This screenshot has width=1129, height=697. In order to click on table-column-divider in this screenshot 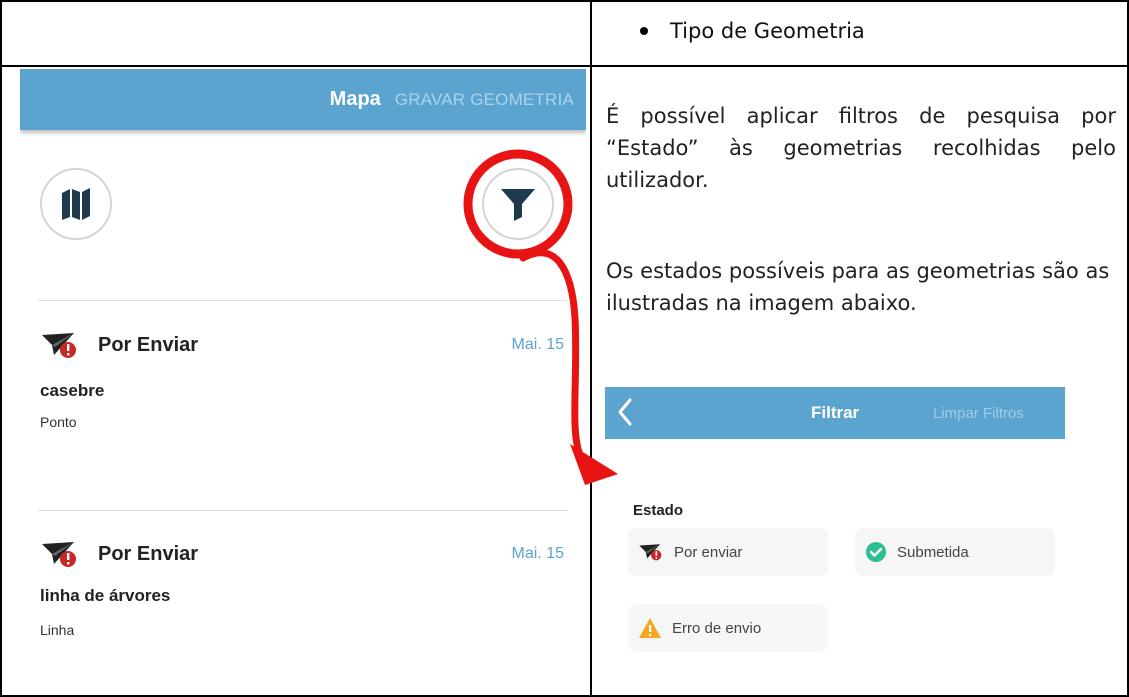, I will do `click(591, 348)`.